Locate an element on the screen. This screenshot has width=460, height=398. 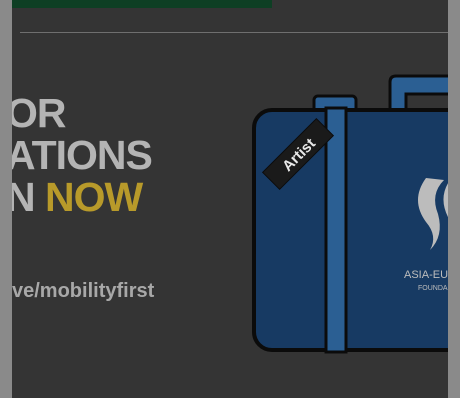
headline-line-3-prefix: N is located at coordinates (24, 197).